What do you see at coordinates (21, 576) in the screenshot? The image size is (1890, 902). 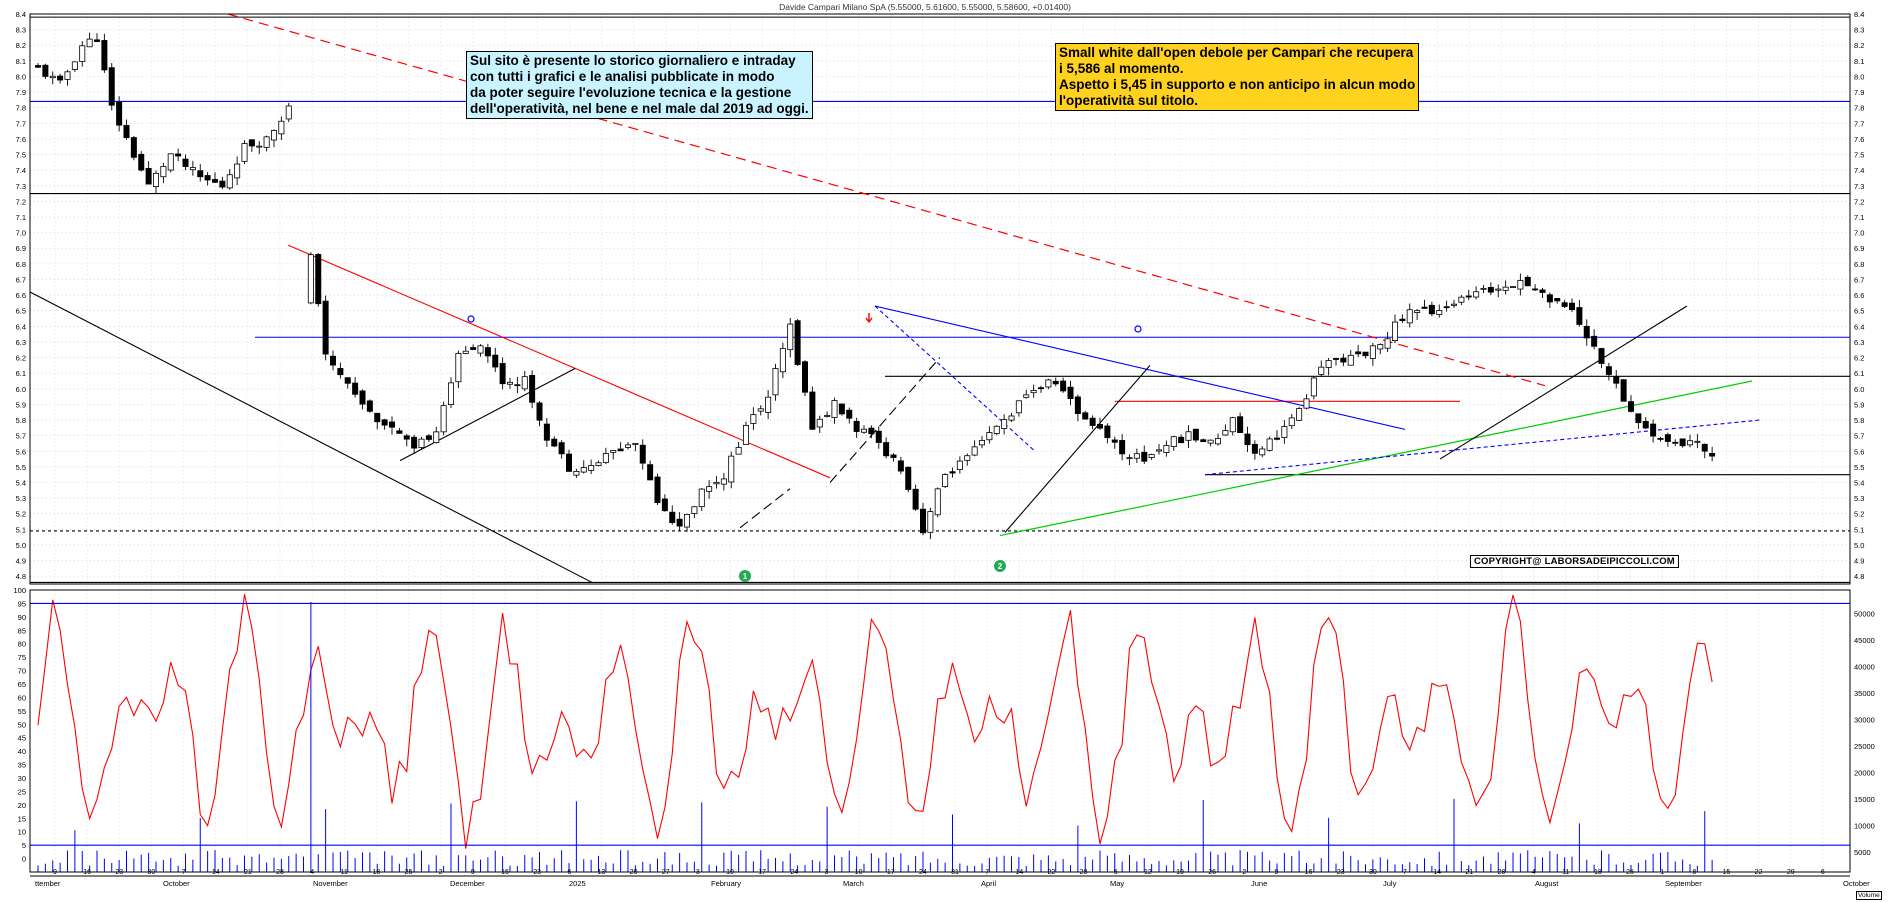 I see `y-tick-label-left: 4.8` at bounding box center [21, 576].